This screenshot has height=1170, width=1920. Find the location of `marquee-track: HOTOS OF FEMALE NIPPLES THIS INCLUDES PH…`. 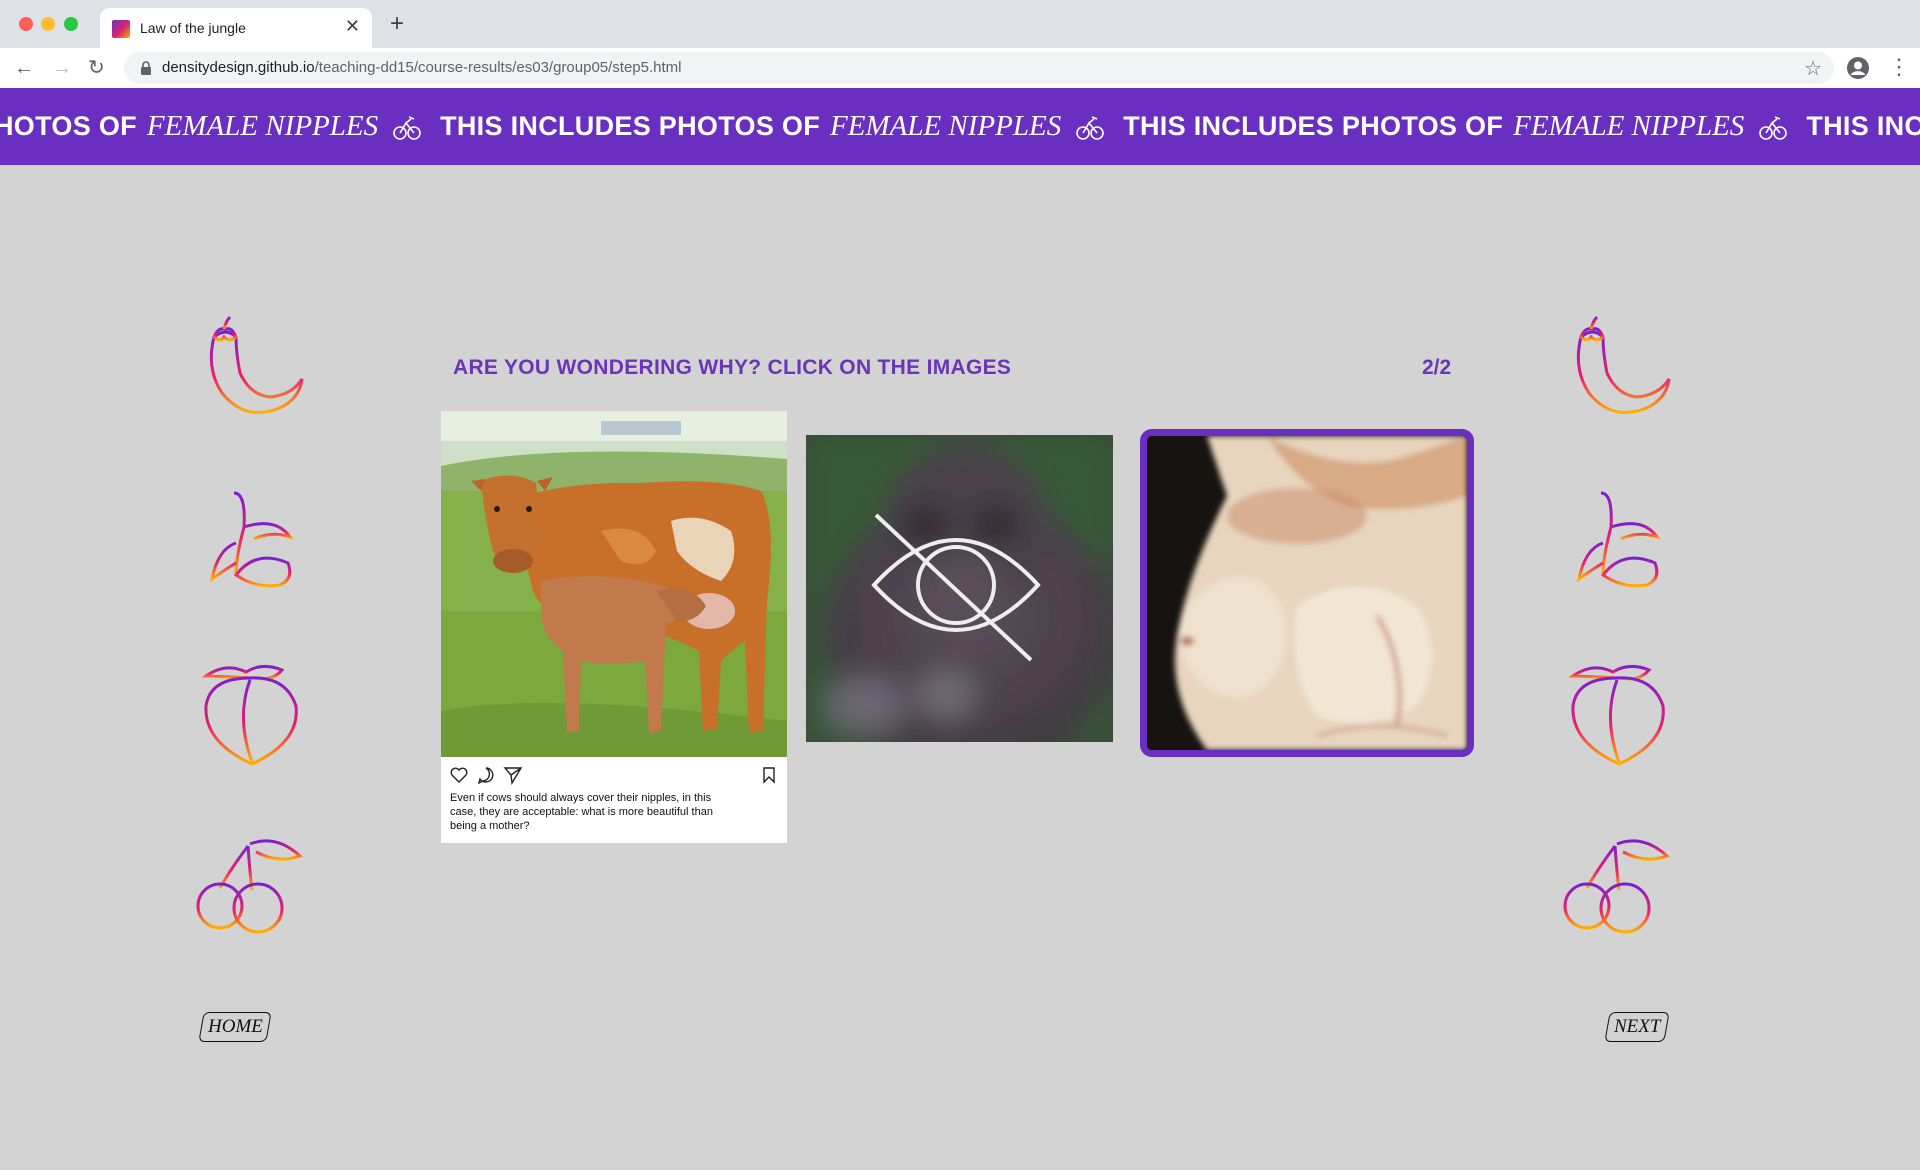

marquee-track: HOTOS OF FEMALE NIPPLES THIS INCLUDES PH… is located at coordinates (960, 126).